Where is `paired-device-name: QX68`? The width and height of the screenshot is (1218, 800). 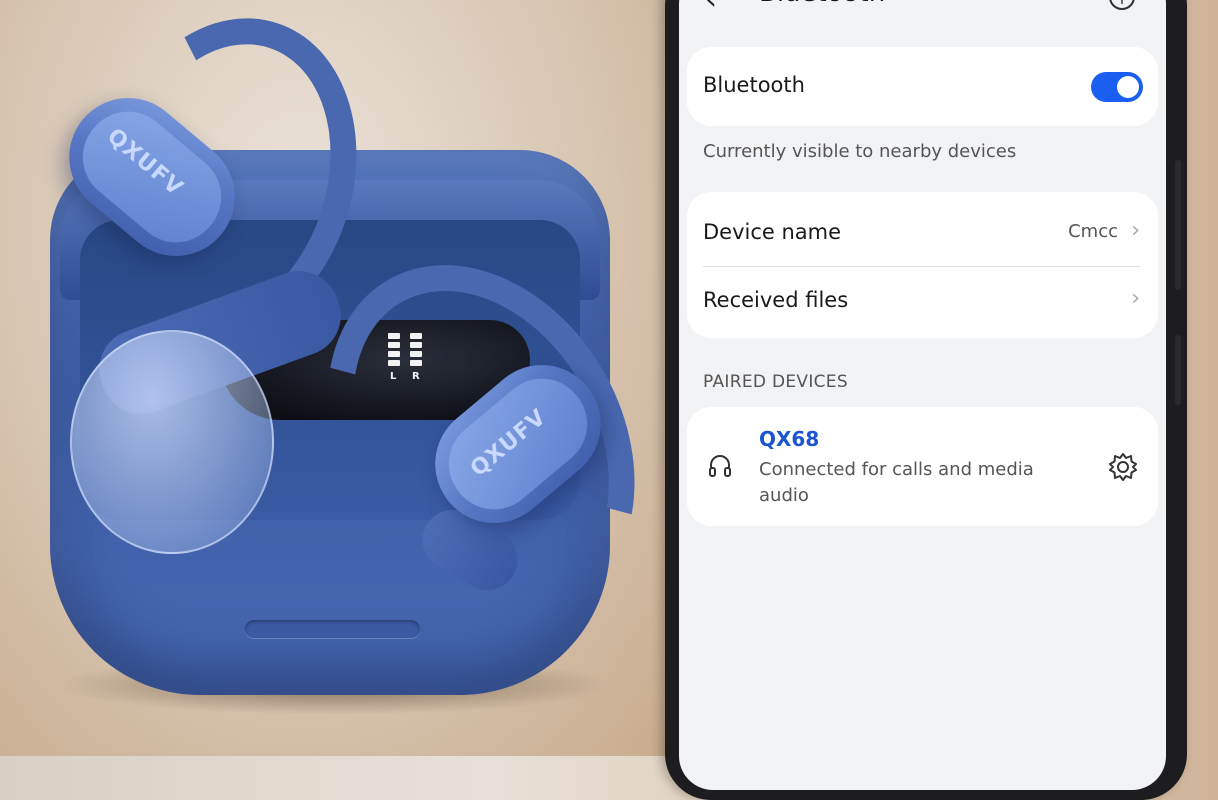
paired-device-name: QX68 is located at coordinates (789, 439).